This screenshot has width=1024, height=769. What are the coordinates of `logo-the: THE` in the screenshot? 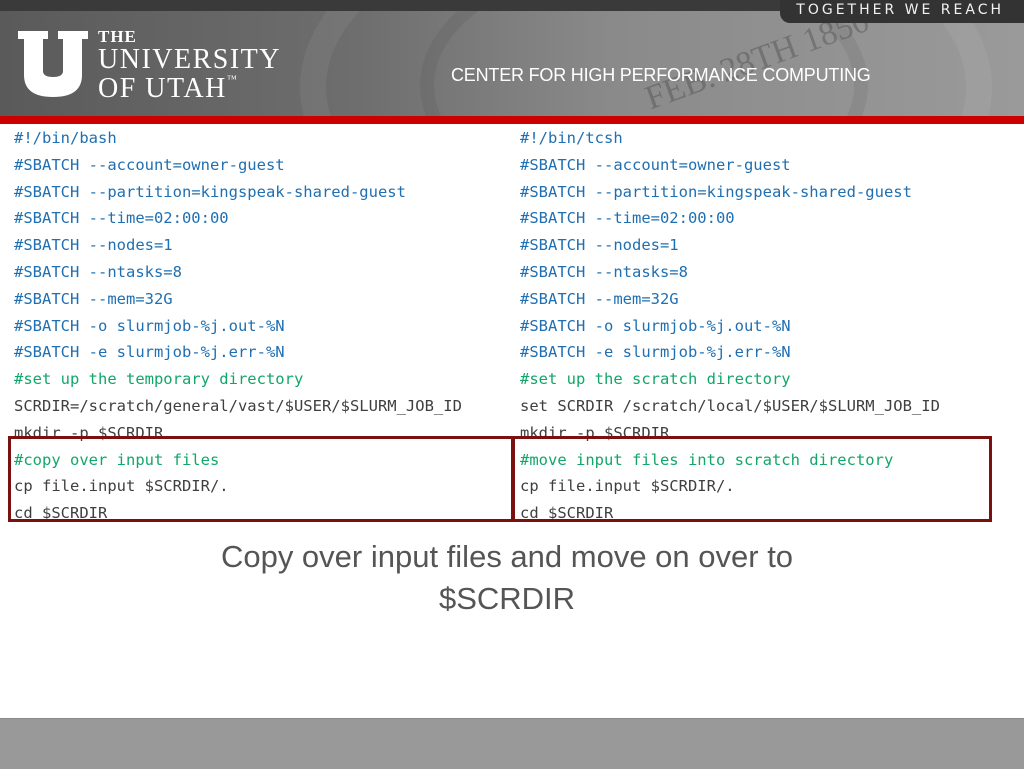 It's located at (117, 36).